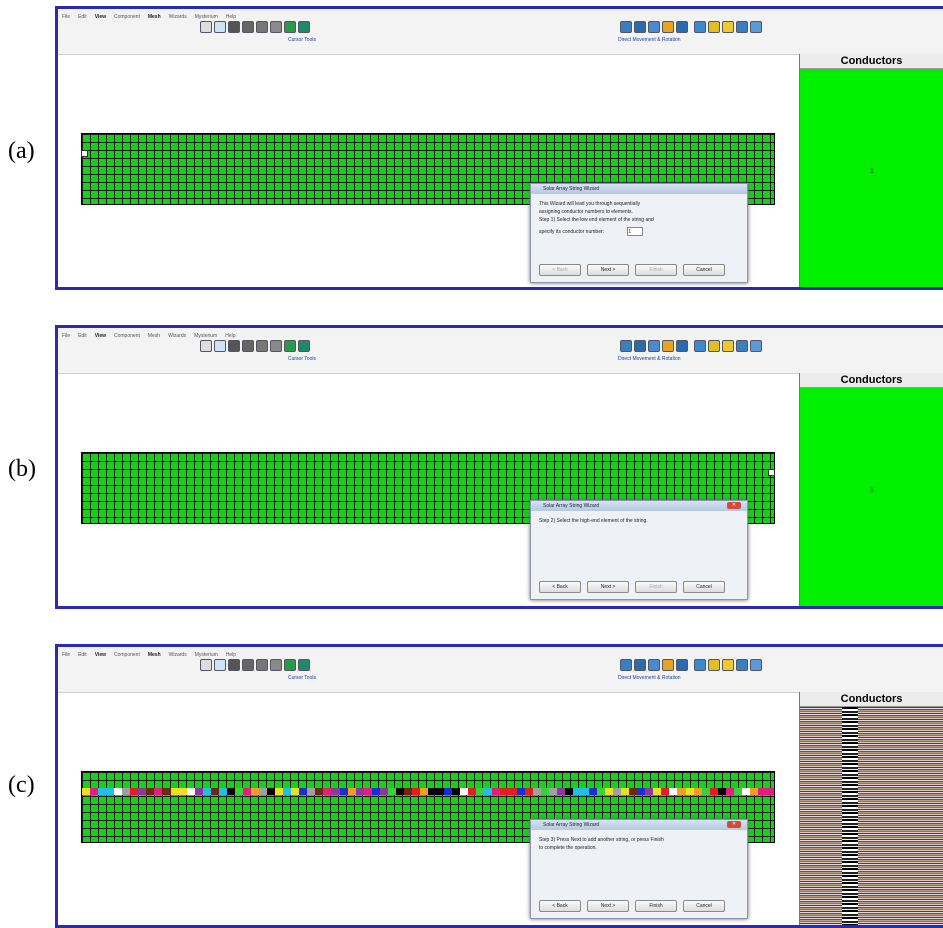 This screenshot has height=928, width=943. What do you see at coordinates (871, 61) in the screenshot?
I see `conductors-header: Conductors` at bounding box center [871, 61].